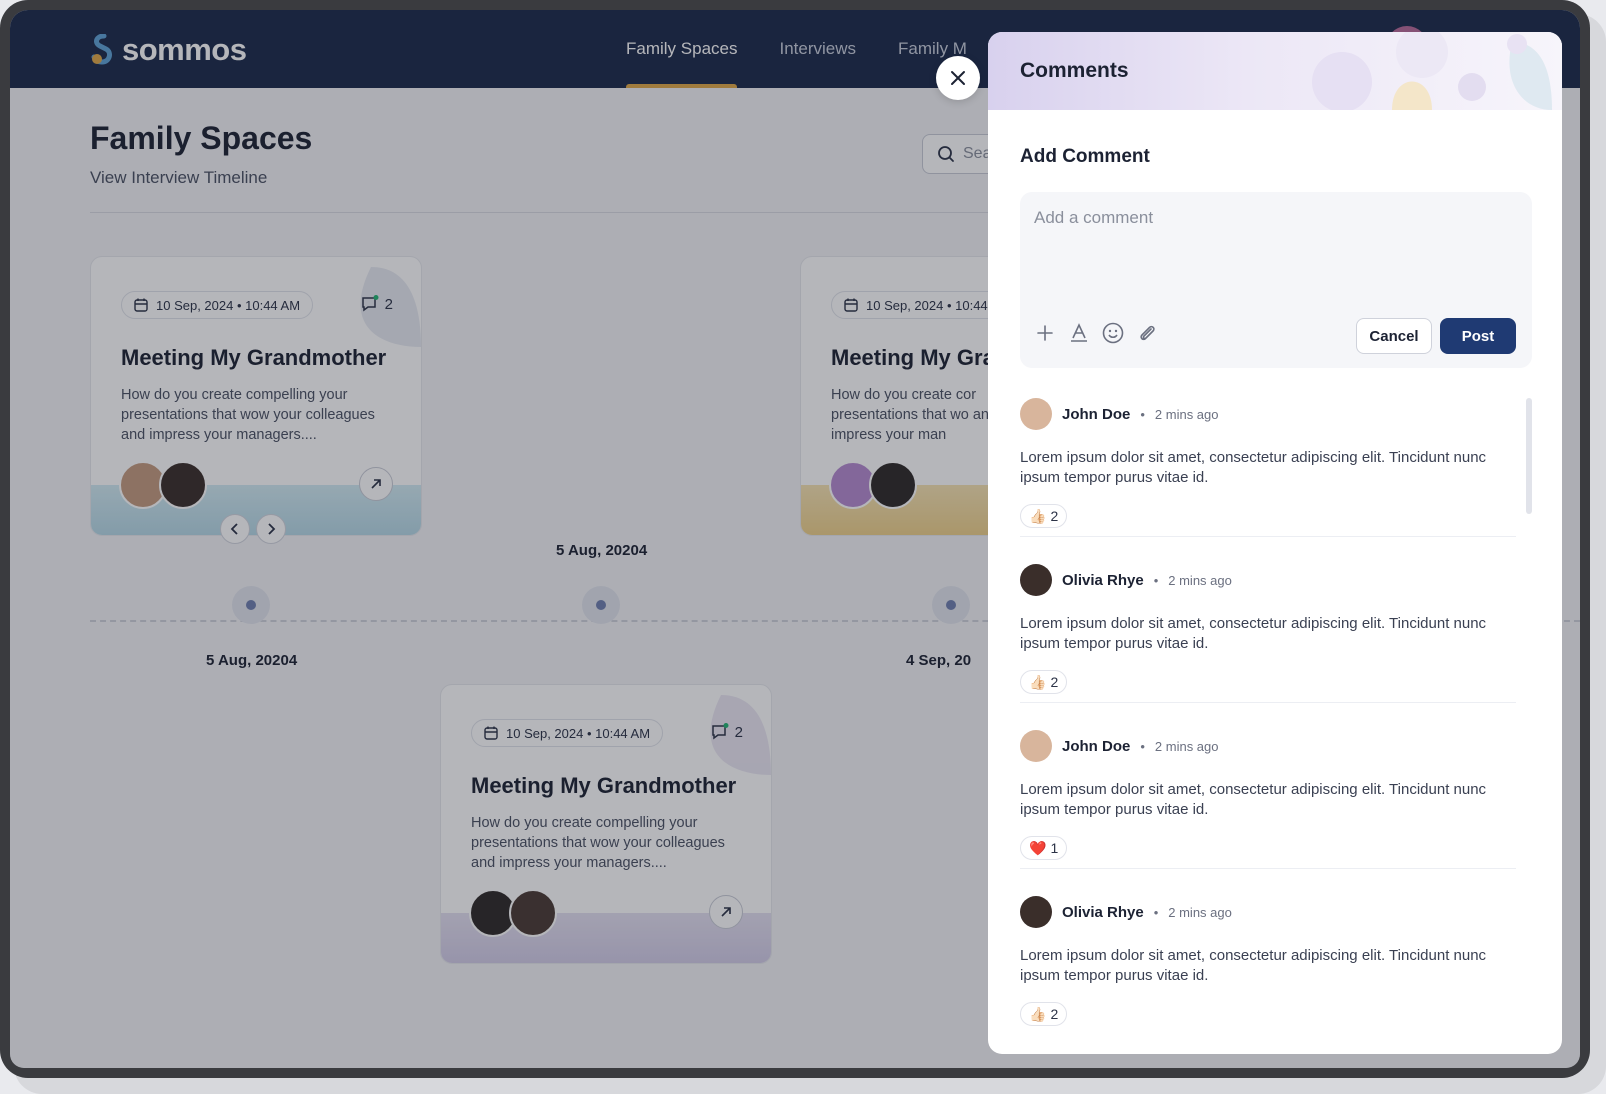  Describe the element at coordinates (1085, 156) in the screenshot. I see `add-comment-title: Add Comment` at that location.